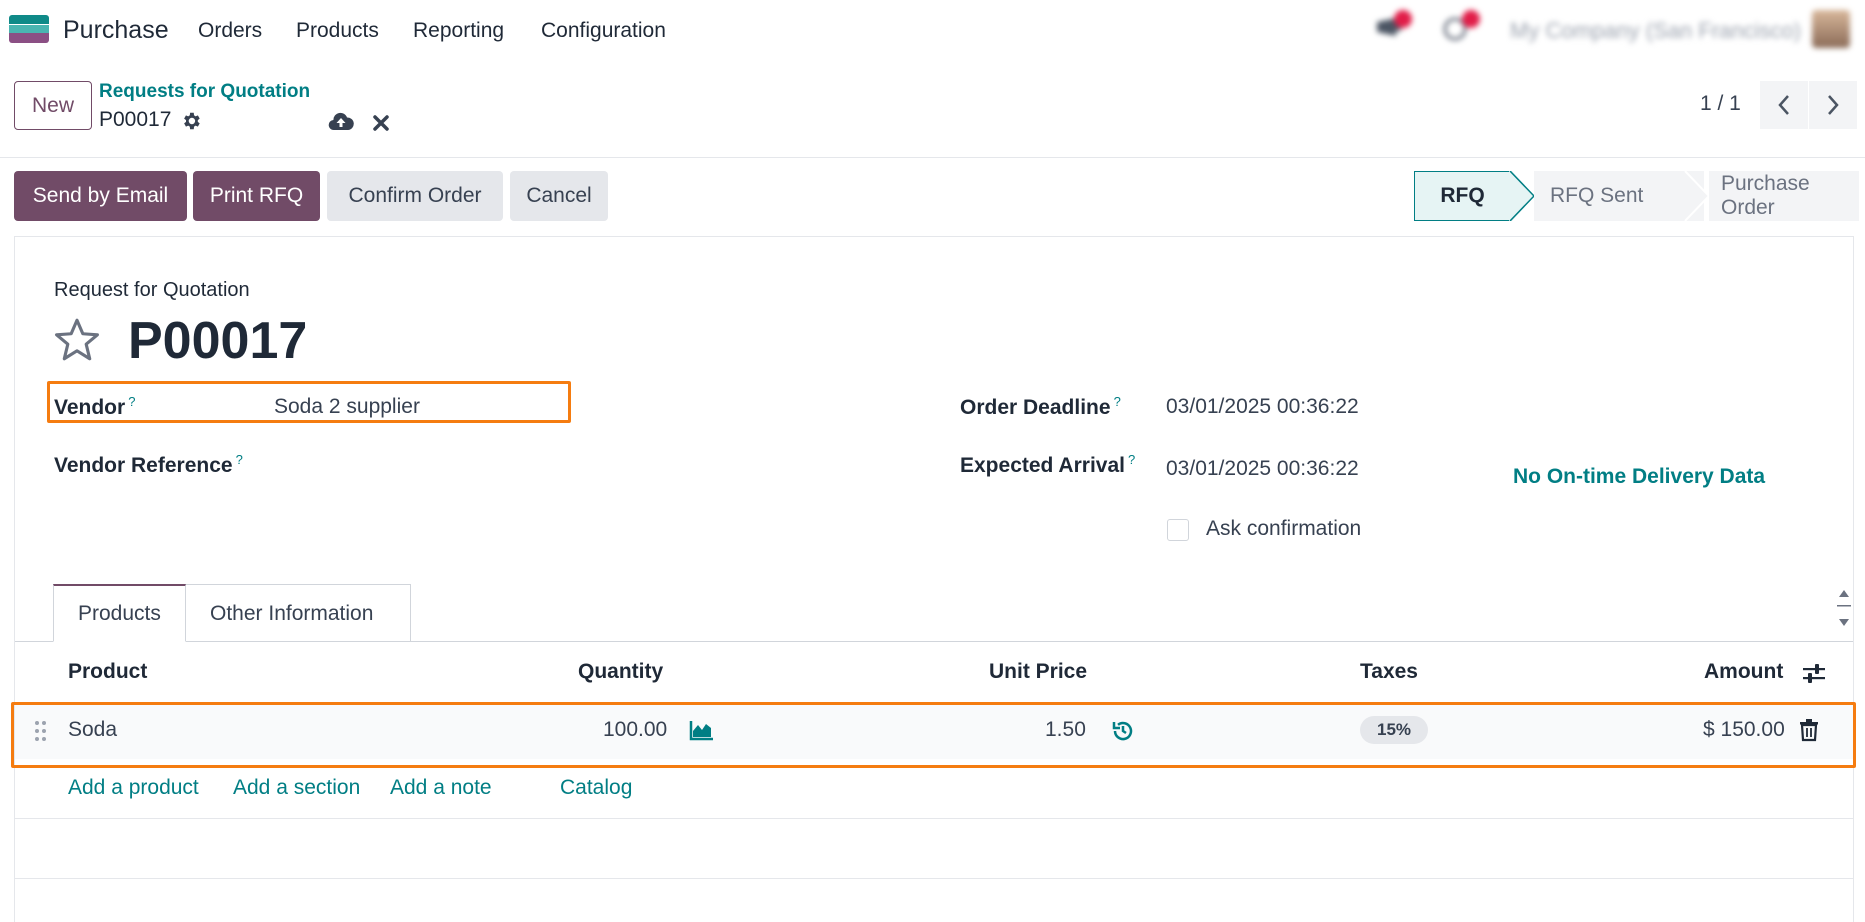 The image size is (1865, 922). Describe the element at coordinates (441, 788) in the screenshot. I see `add-note-link: Add a note` at that location.